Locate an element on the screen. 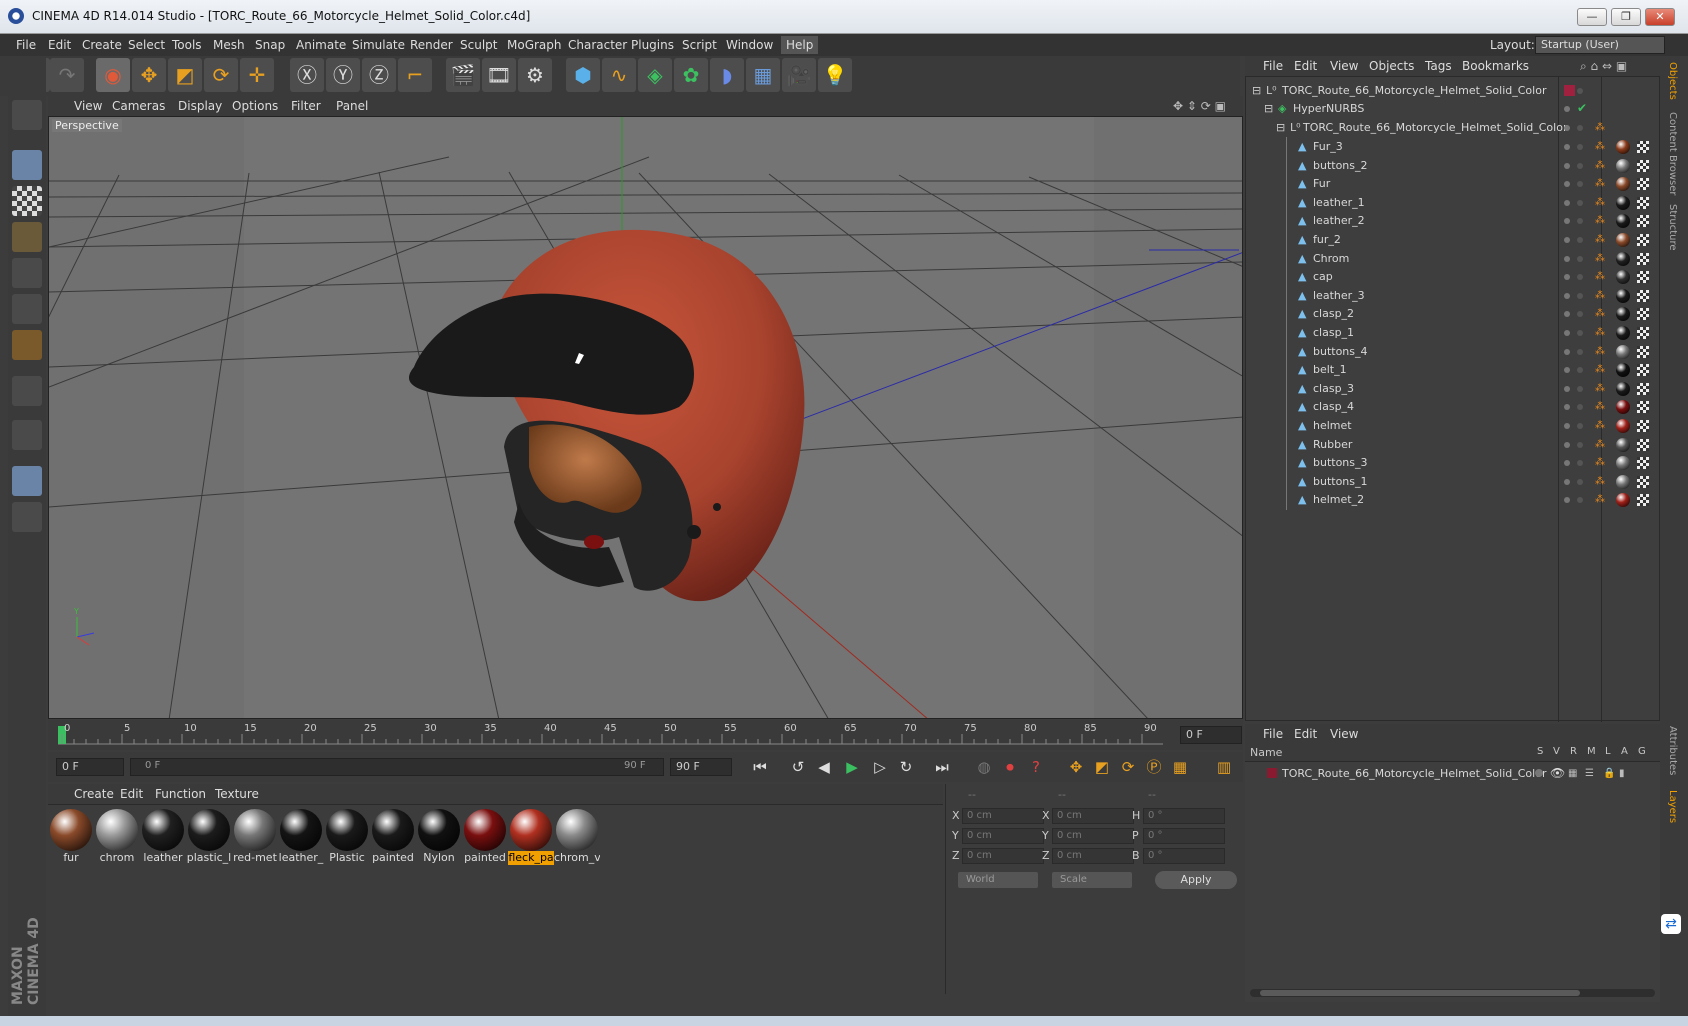  play-icon: ▶ is located at coordinates (852, 767).